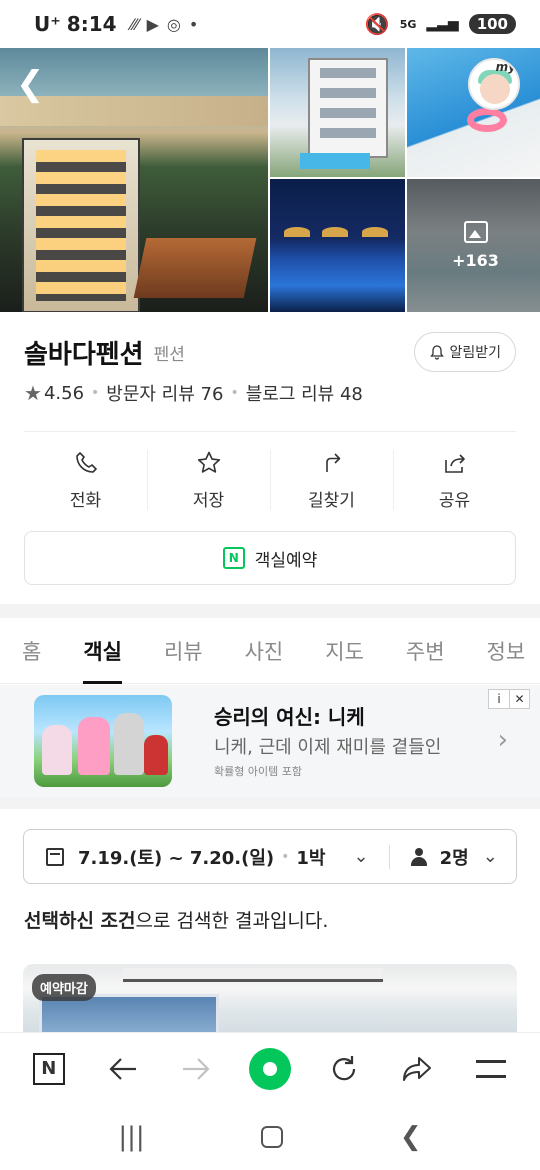 The width and height of the screenshot is (540, 1170). What do you see at coordinates (310, 857) in the screenshot?
I see `nights-count: 1박` at bounding box center [310, 857].